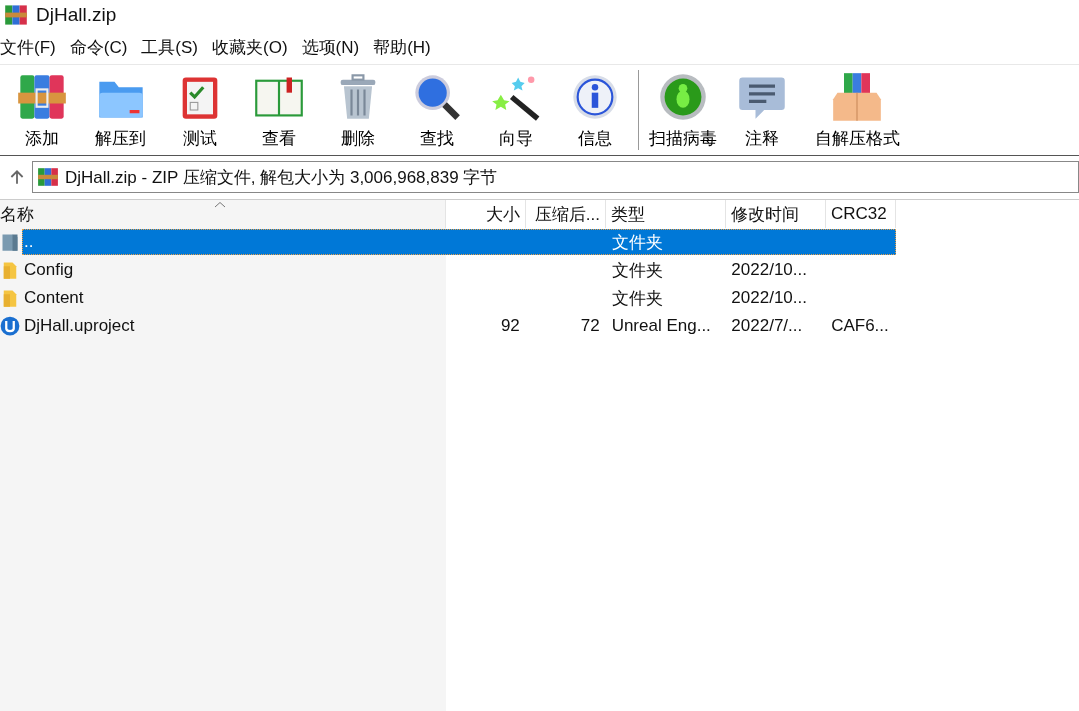 This screenshot has height=711, width=1079. Describe the element at coordinates (761, 110) in the screenshot. I see `toolbar-button: 注释` at that location.